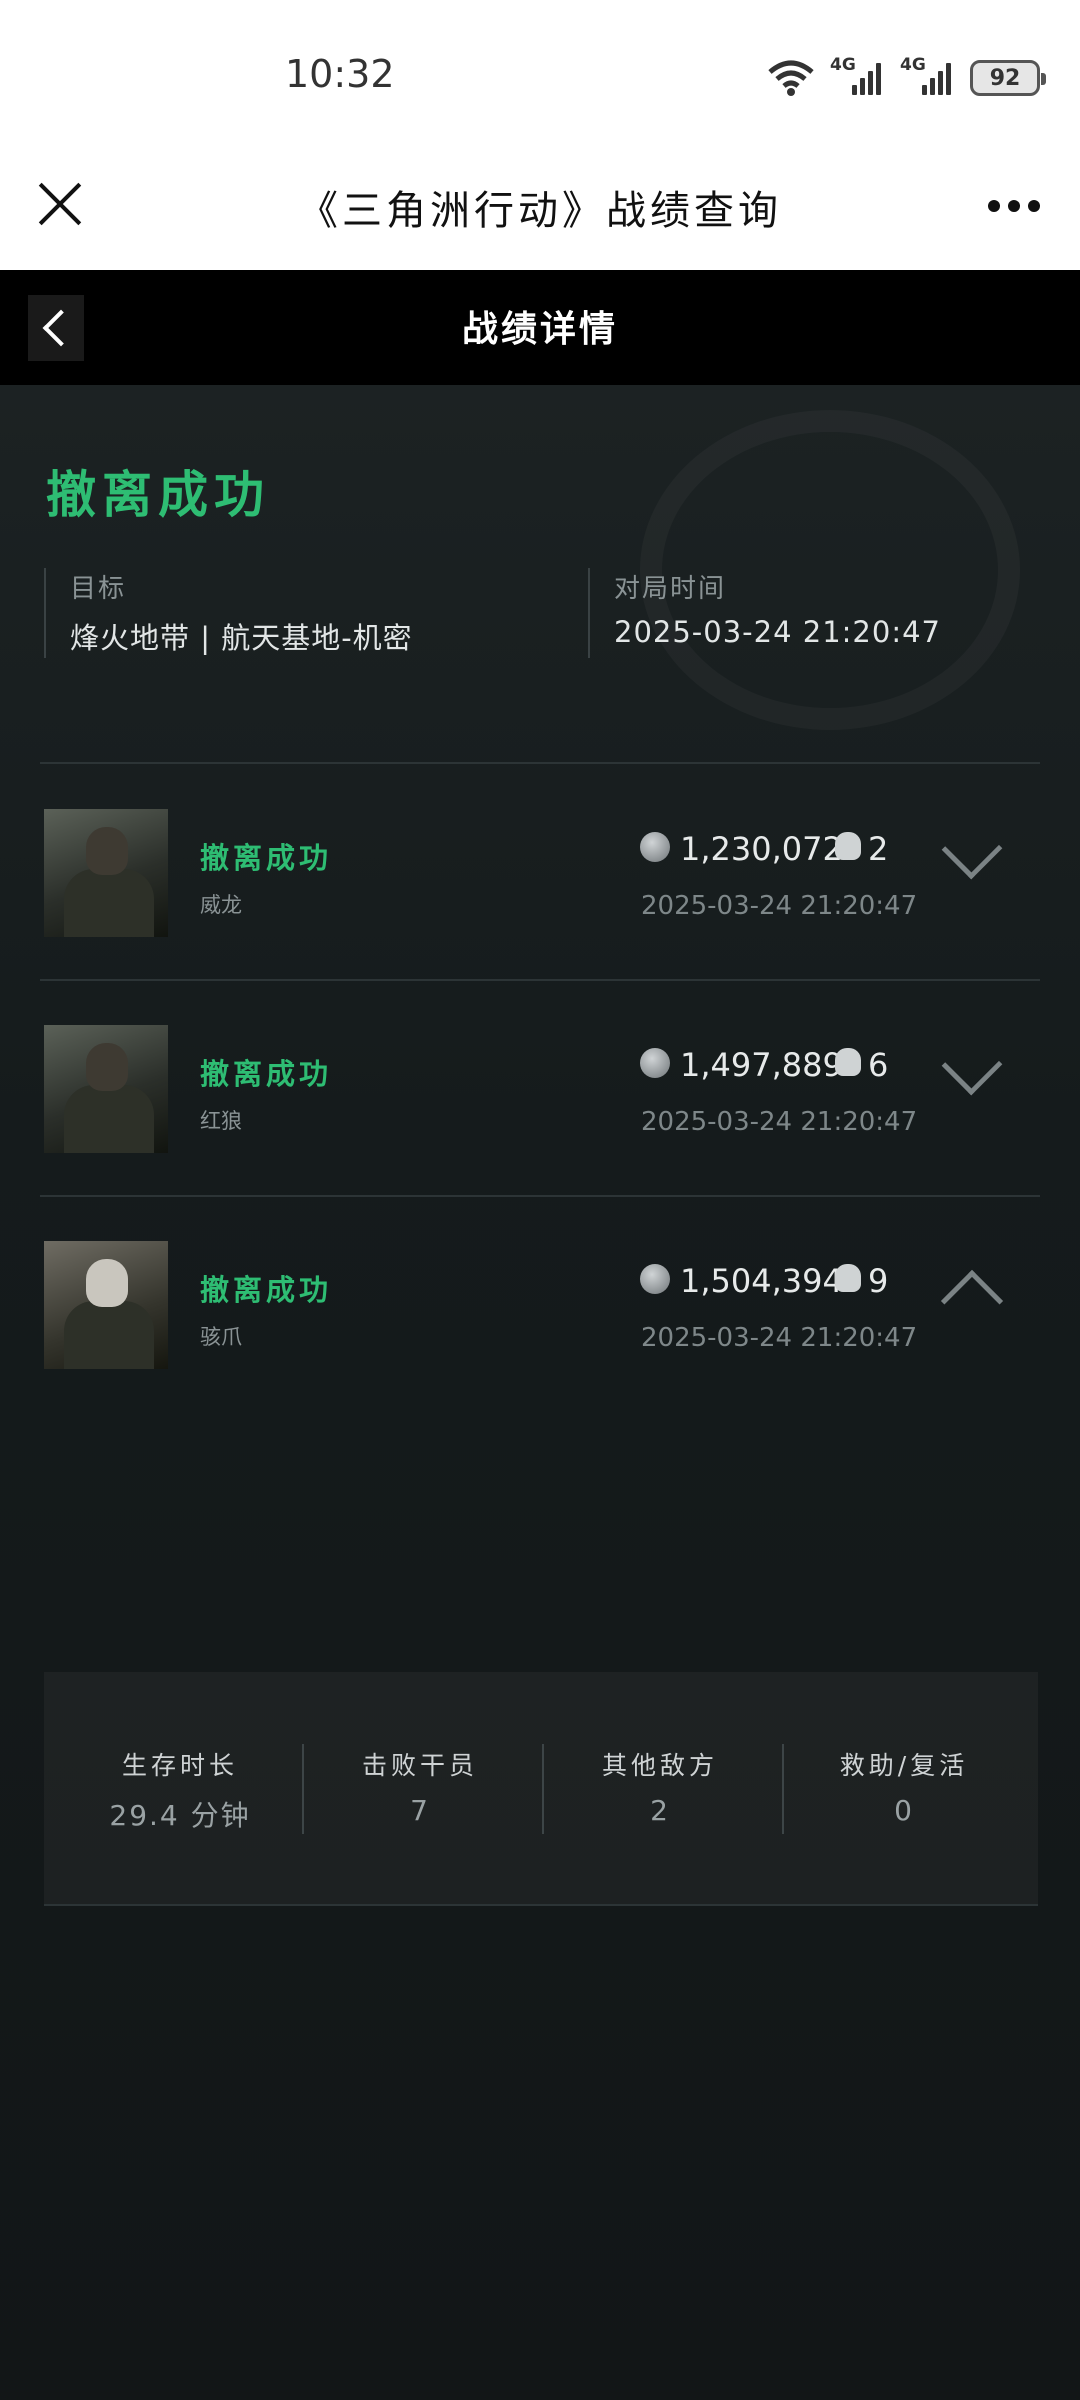  I want to click on app-header: 战绩详情, so click(540, 327).